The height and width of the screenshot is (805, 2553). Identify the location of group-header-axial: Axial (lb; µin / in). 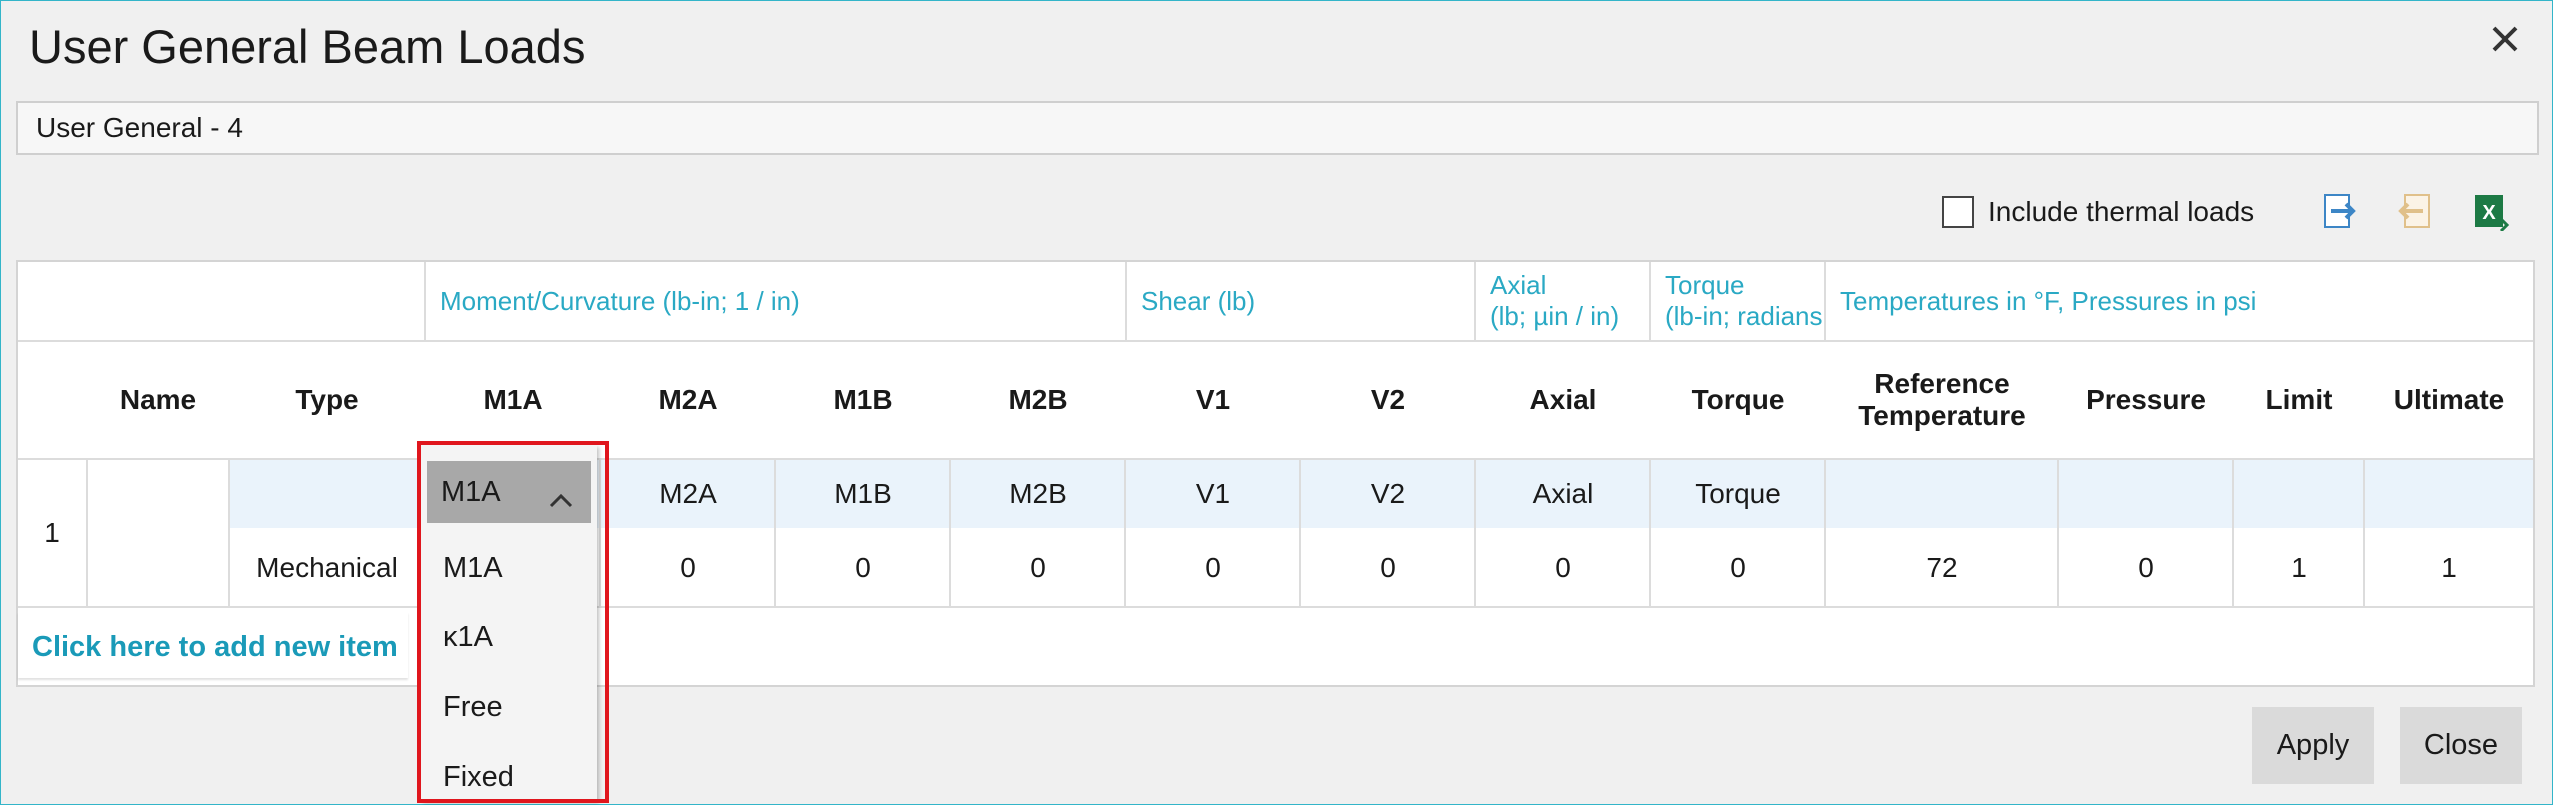
(1562, 301).